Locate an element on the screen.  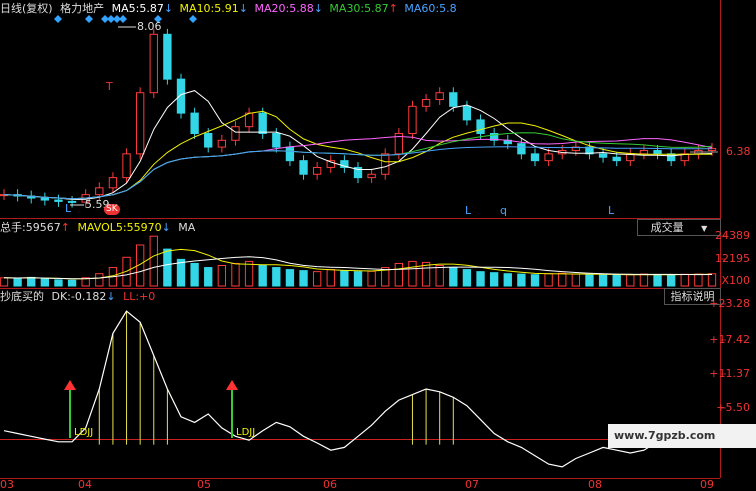
indicator-axis-2: +17.42 is located at coordinates (729, 339).